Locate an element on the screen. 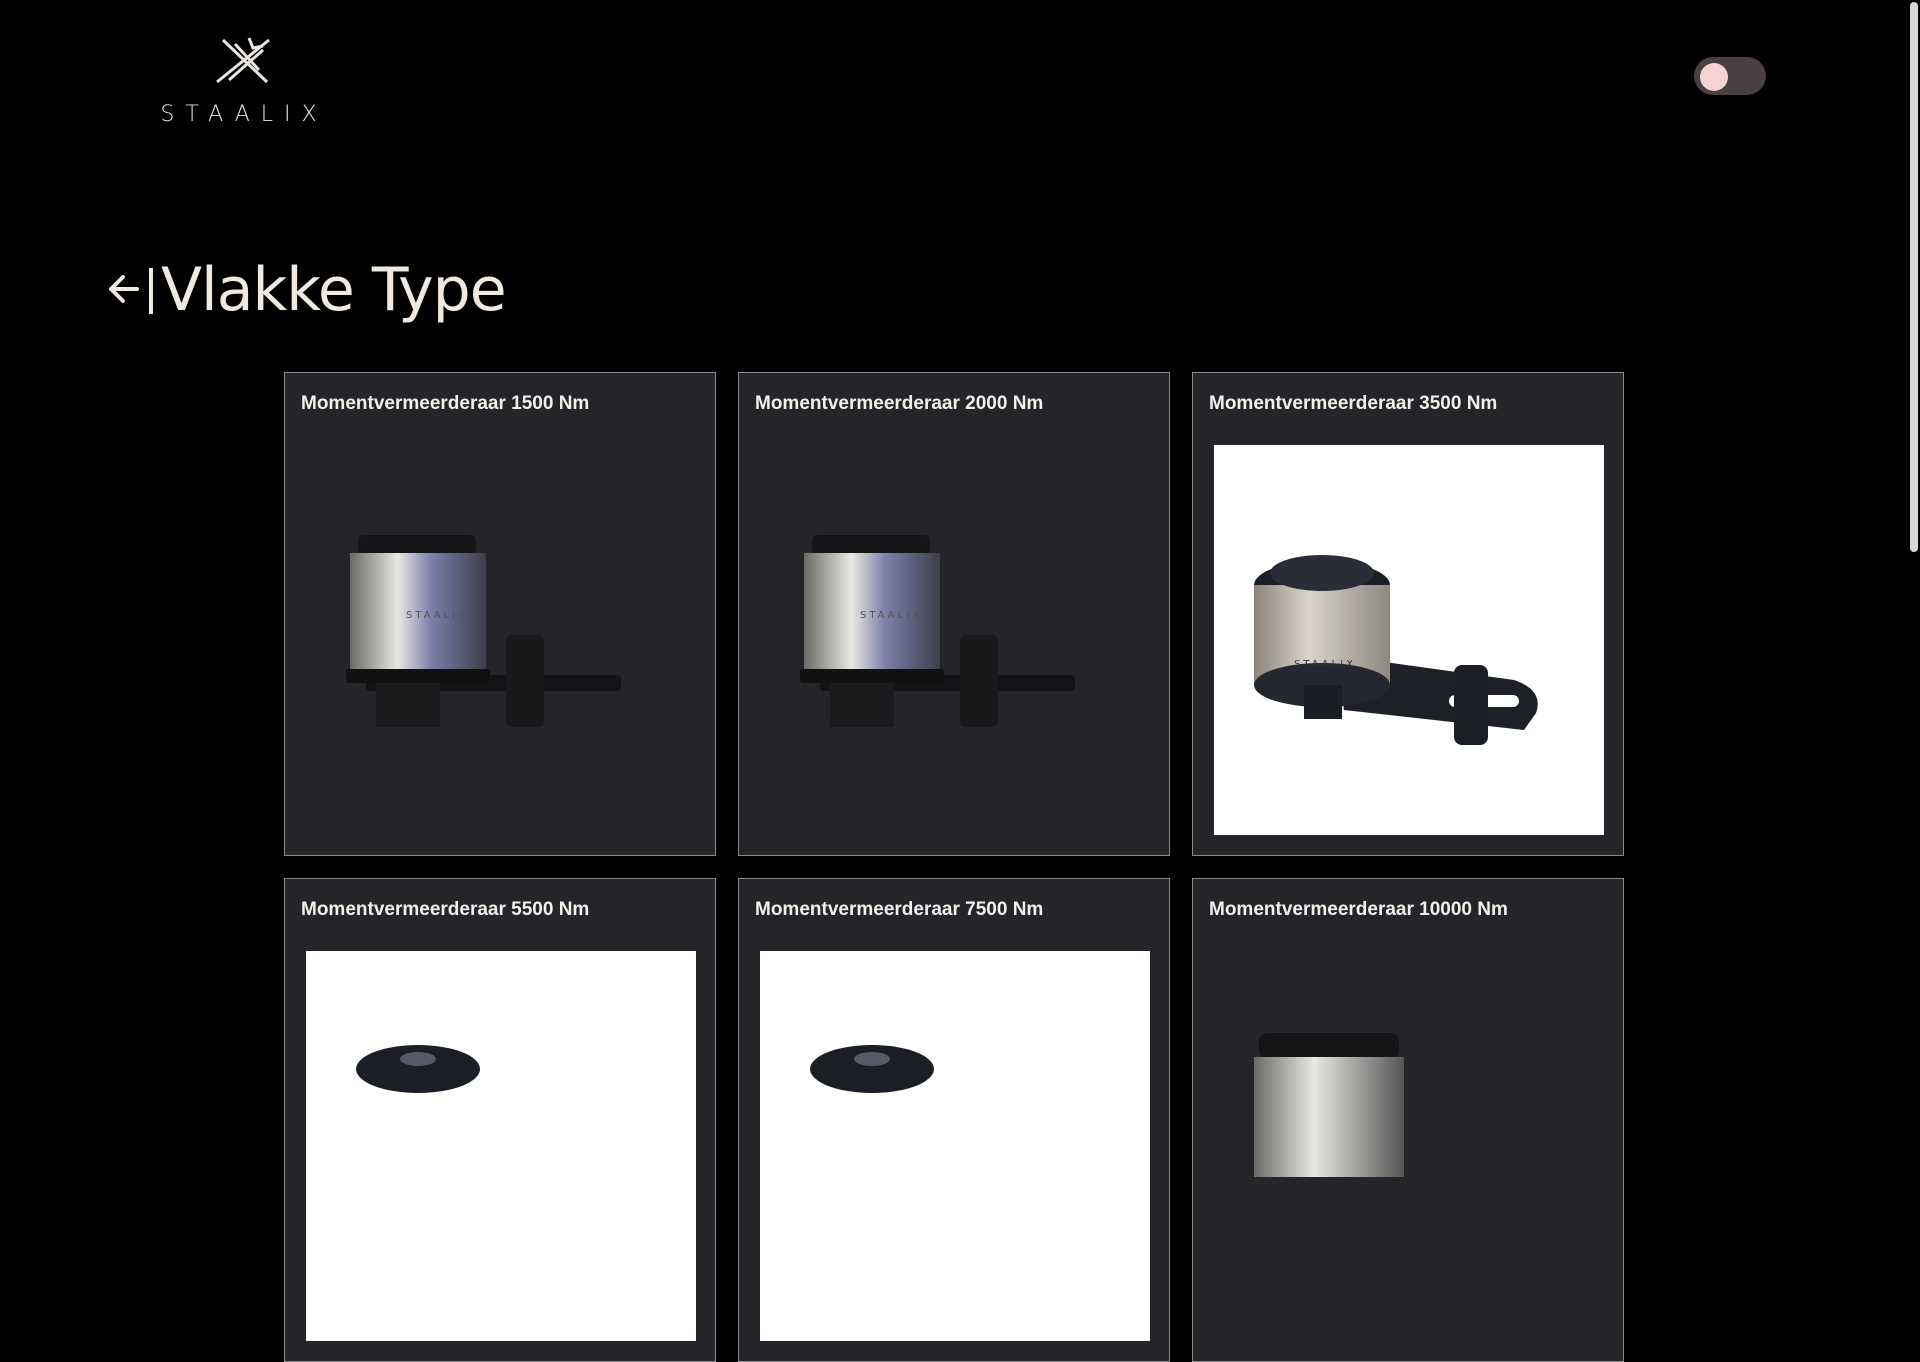 This screenshot has width=1920, height=1362. product-title: Momentvermeerderaar 5500 Nm is located at coordinates (445, 909).